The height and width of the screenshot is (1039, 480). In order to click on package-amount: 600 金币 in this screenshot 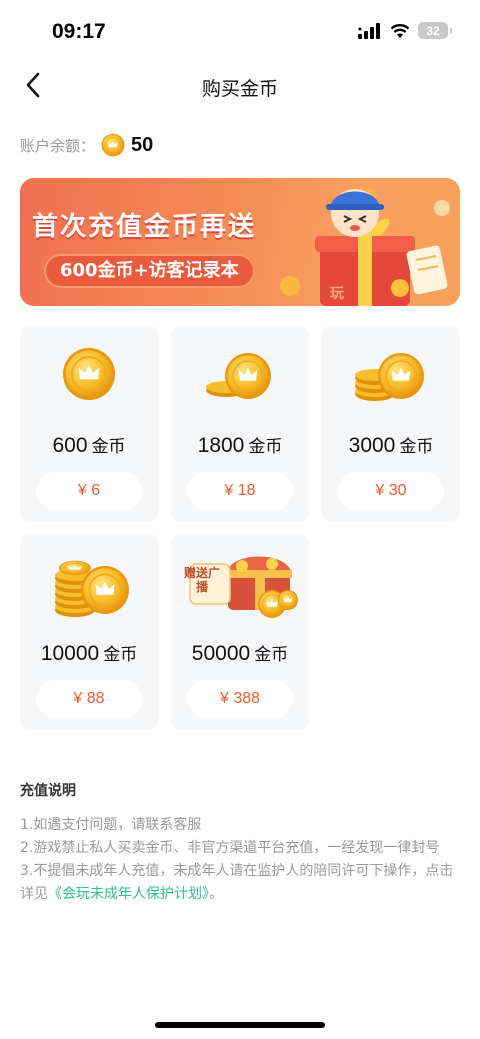, I will do `click(89, 445)`.